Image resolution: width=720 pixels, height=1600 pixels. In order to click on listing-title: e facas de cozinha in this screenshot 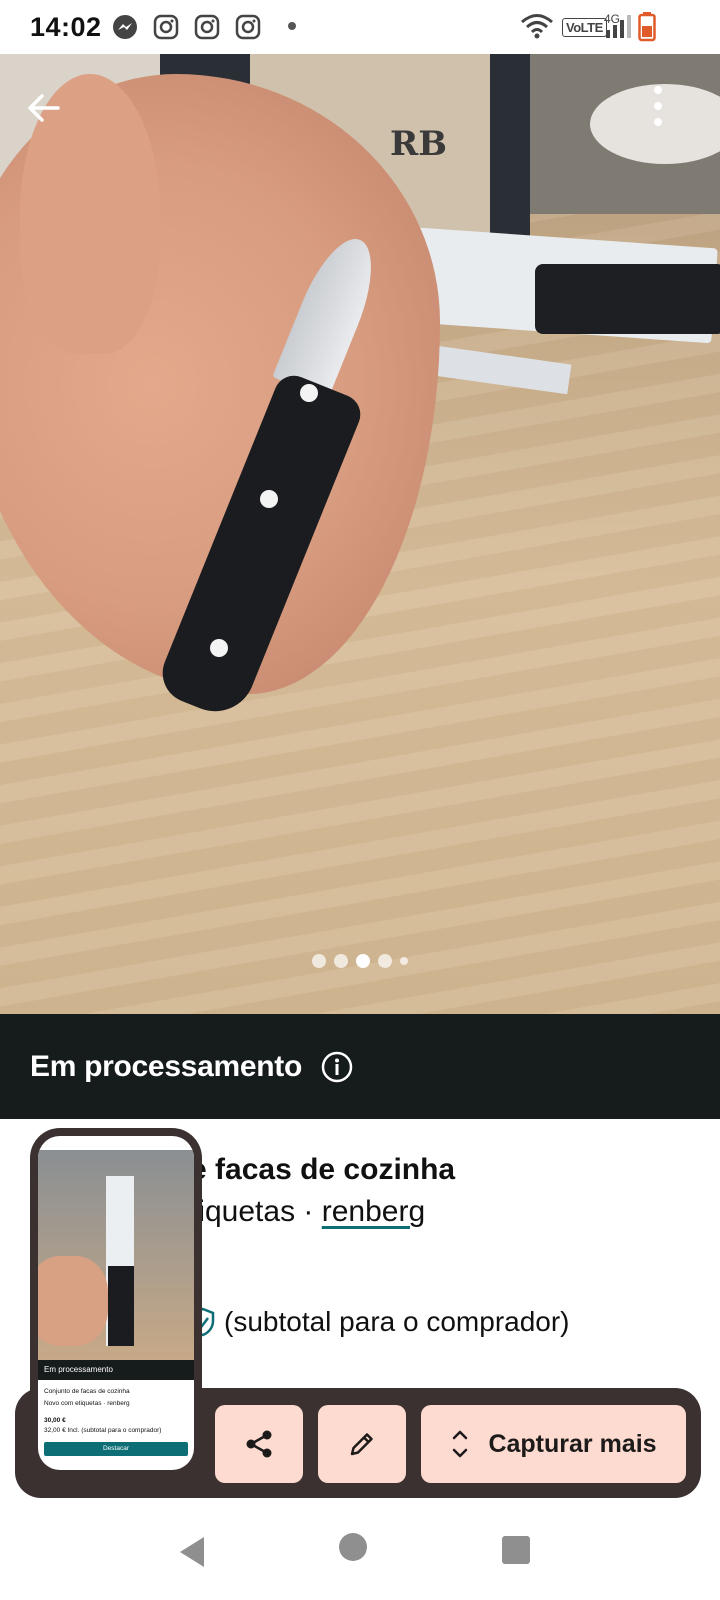, I will do `click(323, 1169)`.